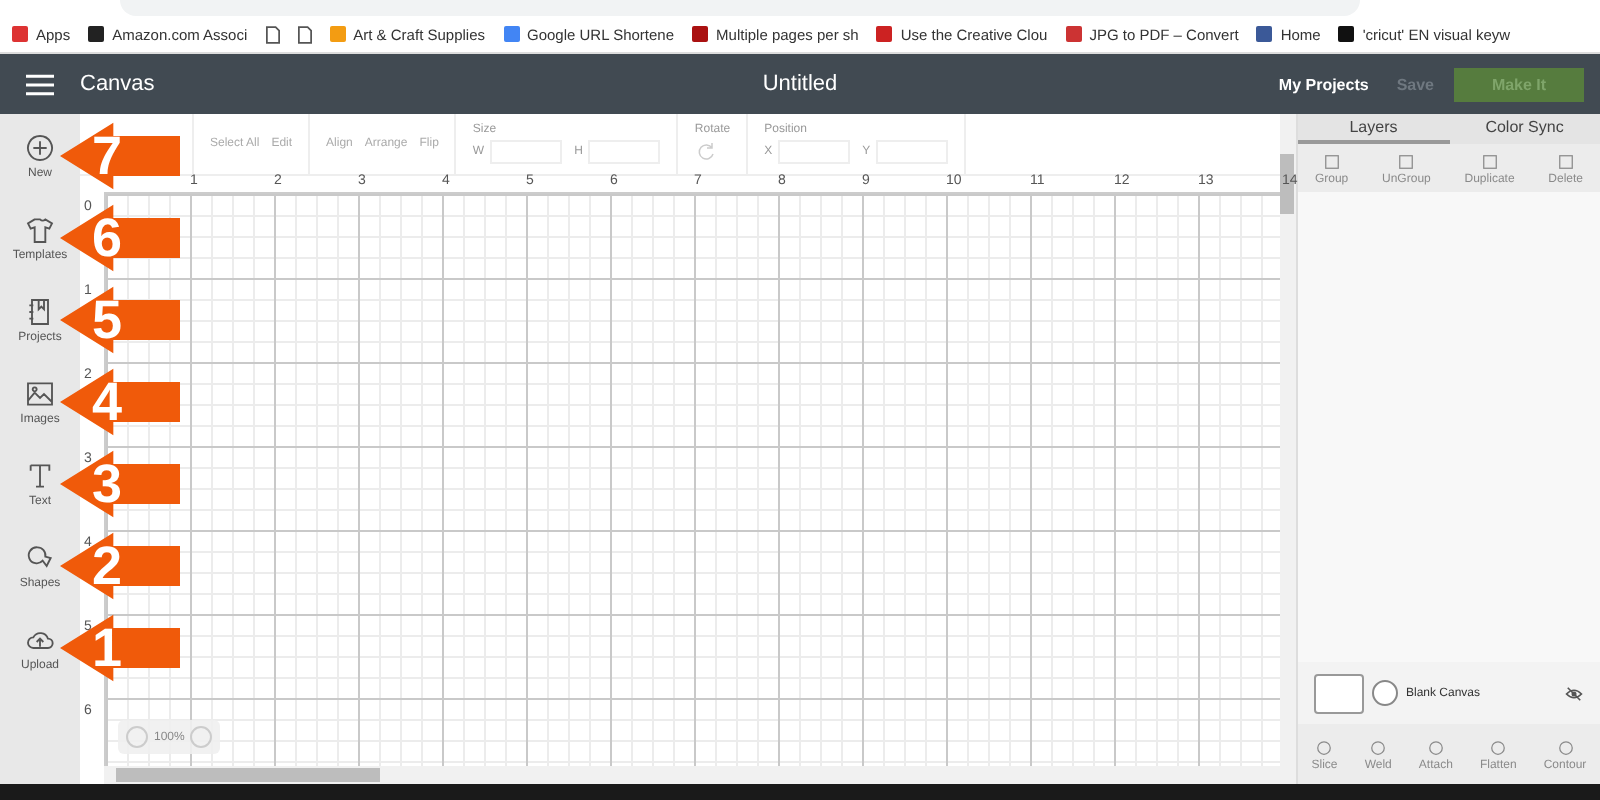 The image size is (1600, 800). What do you see at coordinates (107, 156) in the screenshot?
I see `callout-number: 7` at bounding box center [107, 156].